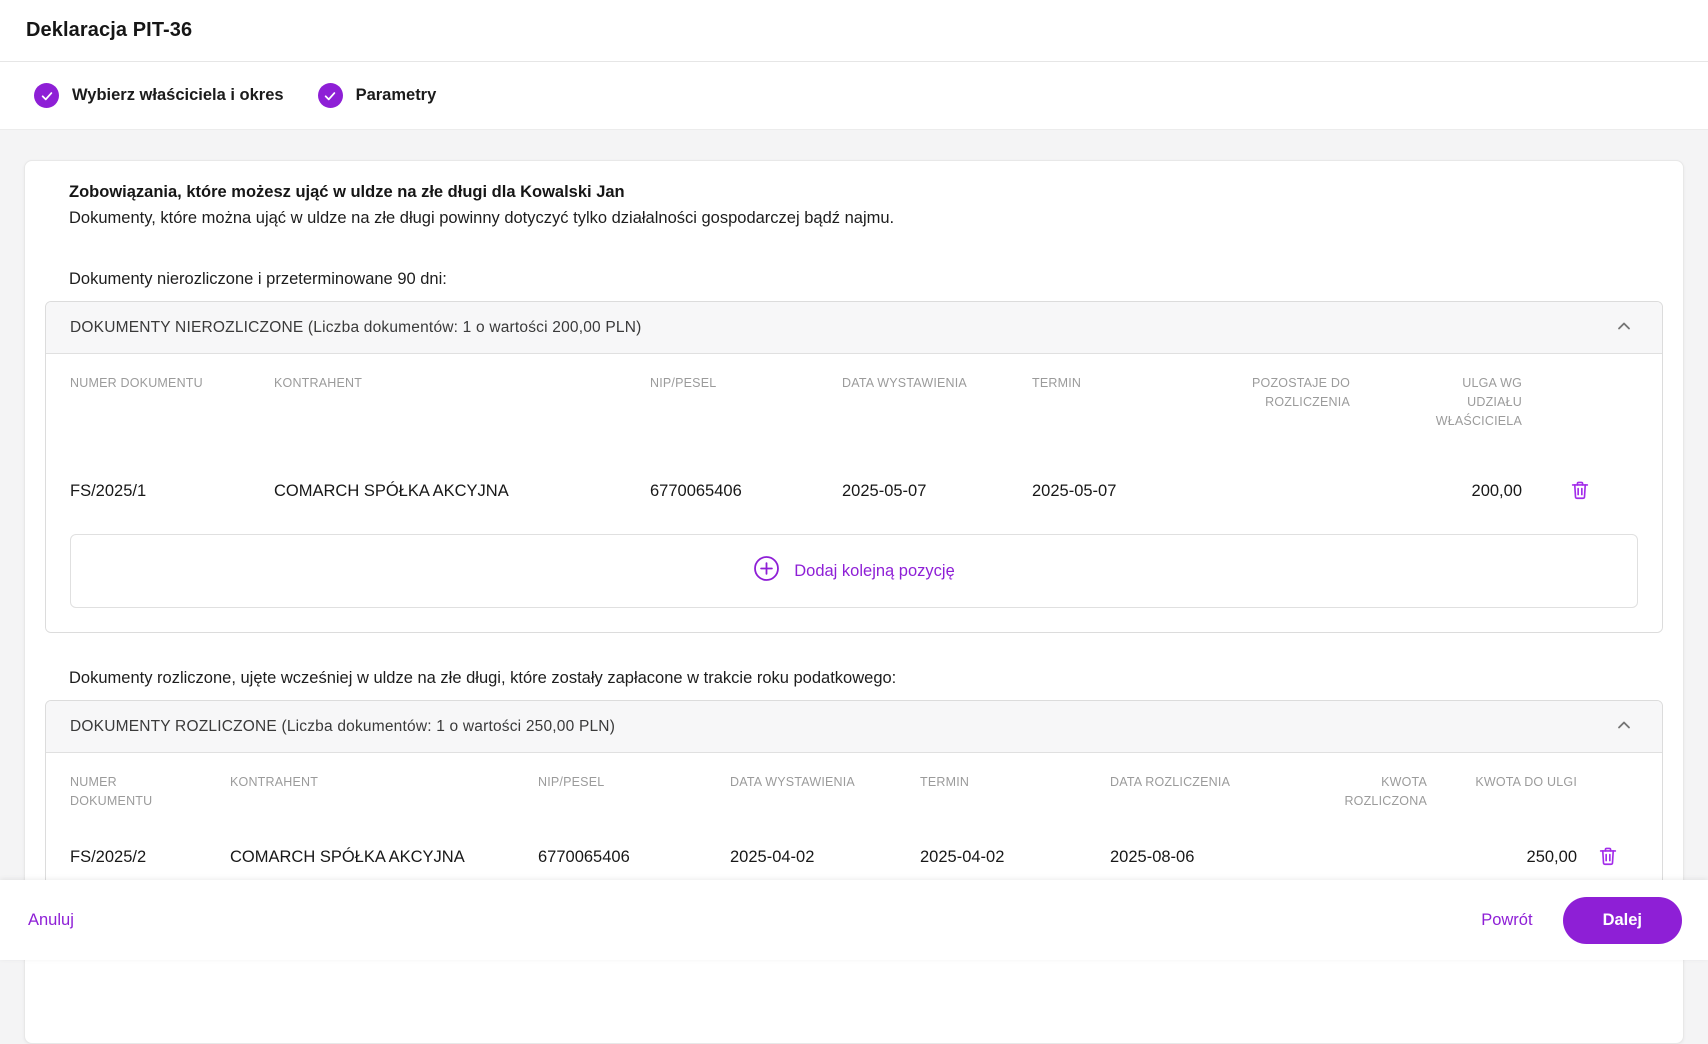  What do you see at coordinates (1496, 491) in the screenshot?
I see `cell-ulga: 200,00` at bounding box center [1496, 491].